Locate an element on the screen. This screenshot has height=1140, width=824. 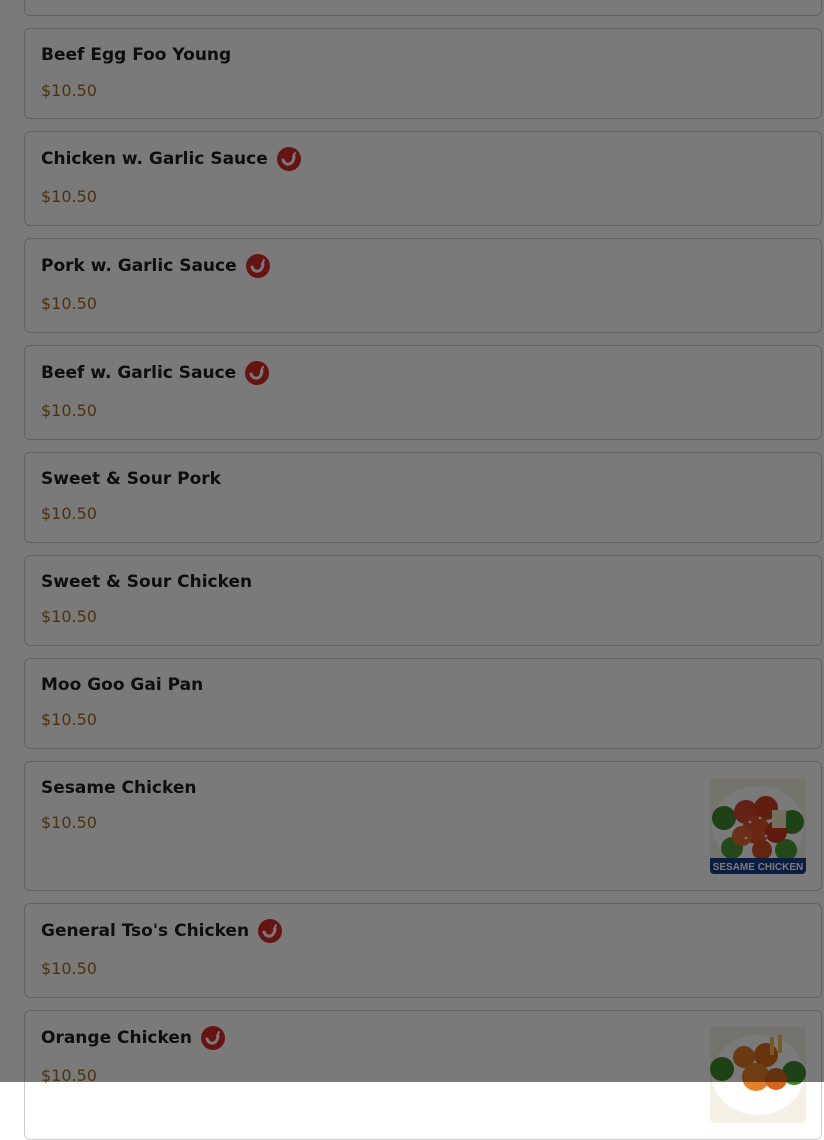
menu-item-card: Pork w. Garlic Sauce $10.50 is located at coordinates (423, 285).